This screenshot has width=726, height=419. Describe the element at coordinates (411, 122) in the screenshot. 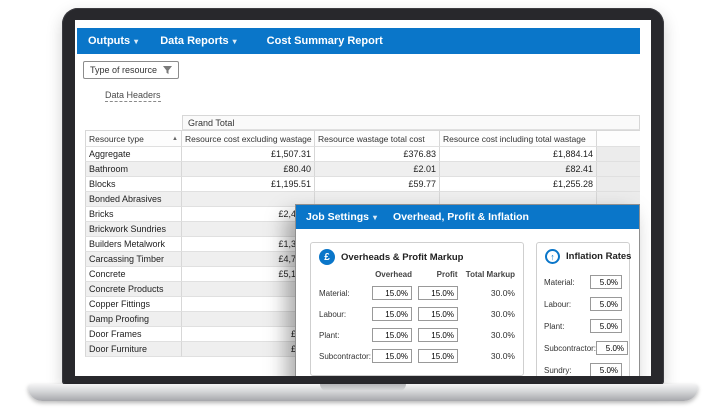

I see `group-header-grand-total: Grand Total` at that location.